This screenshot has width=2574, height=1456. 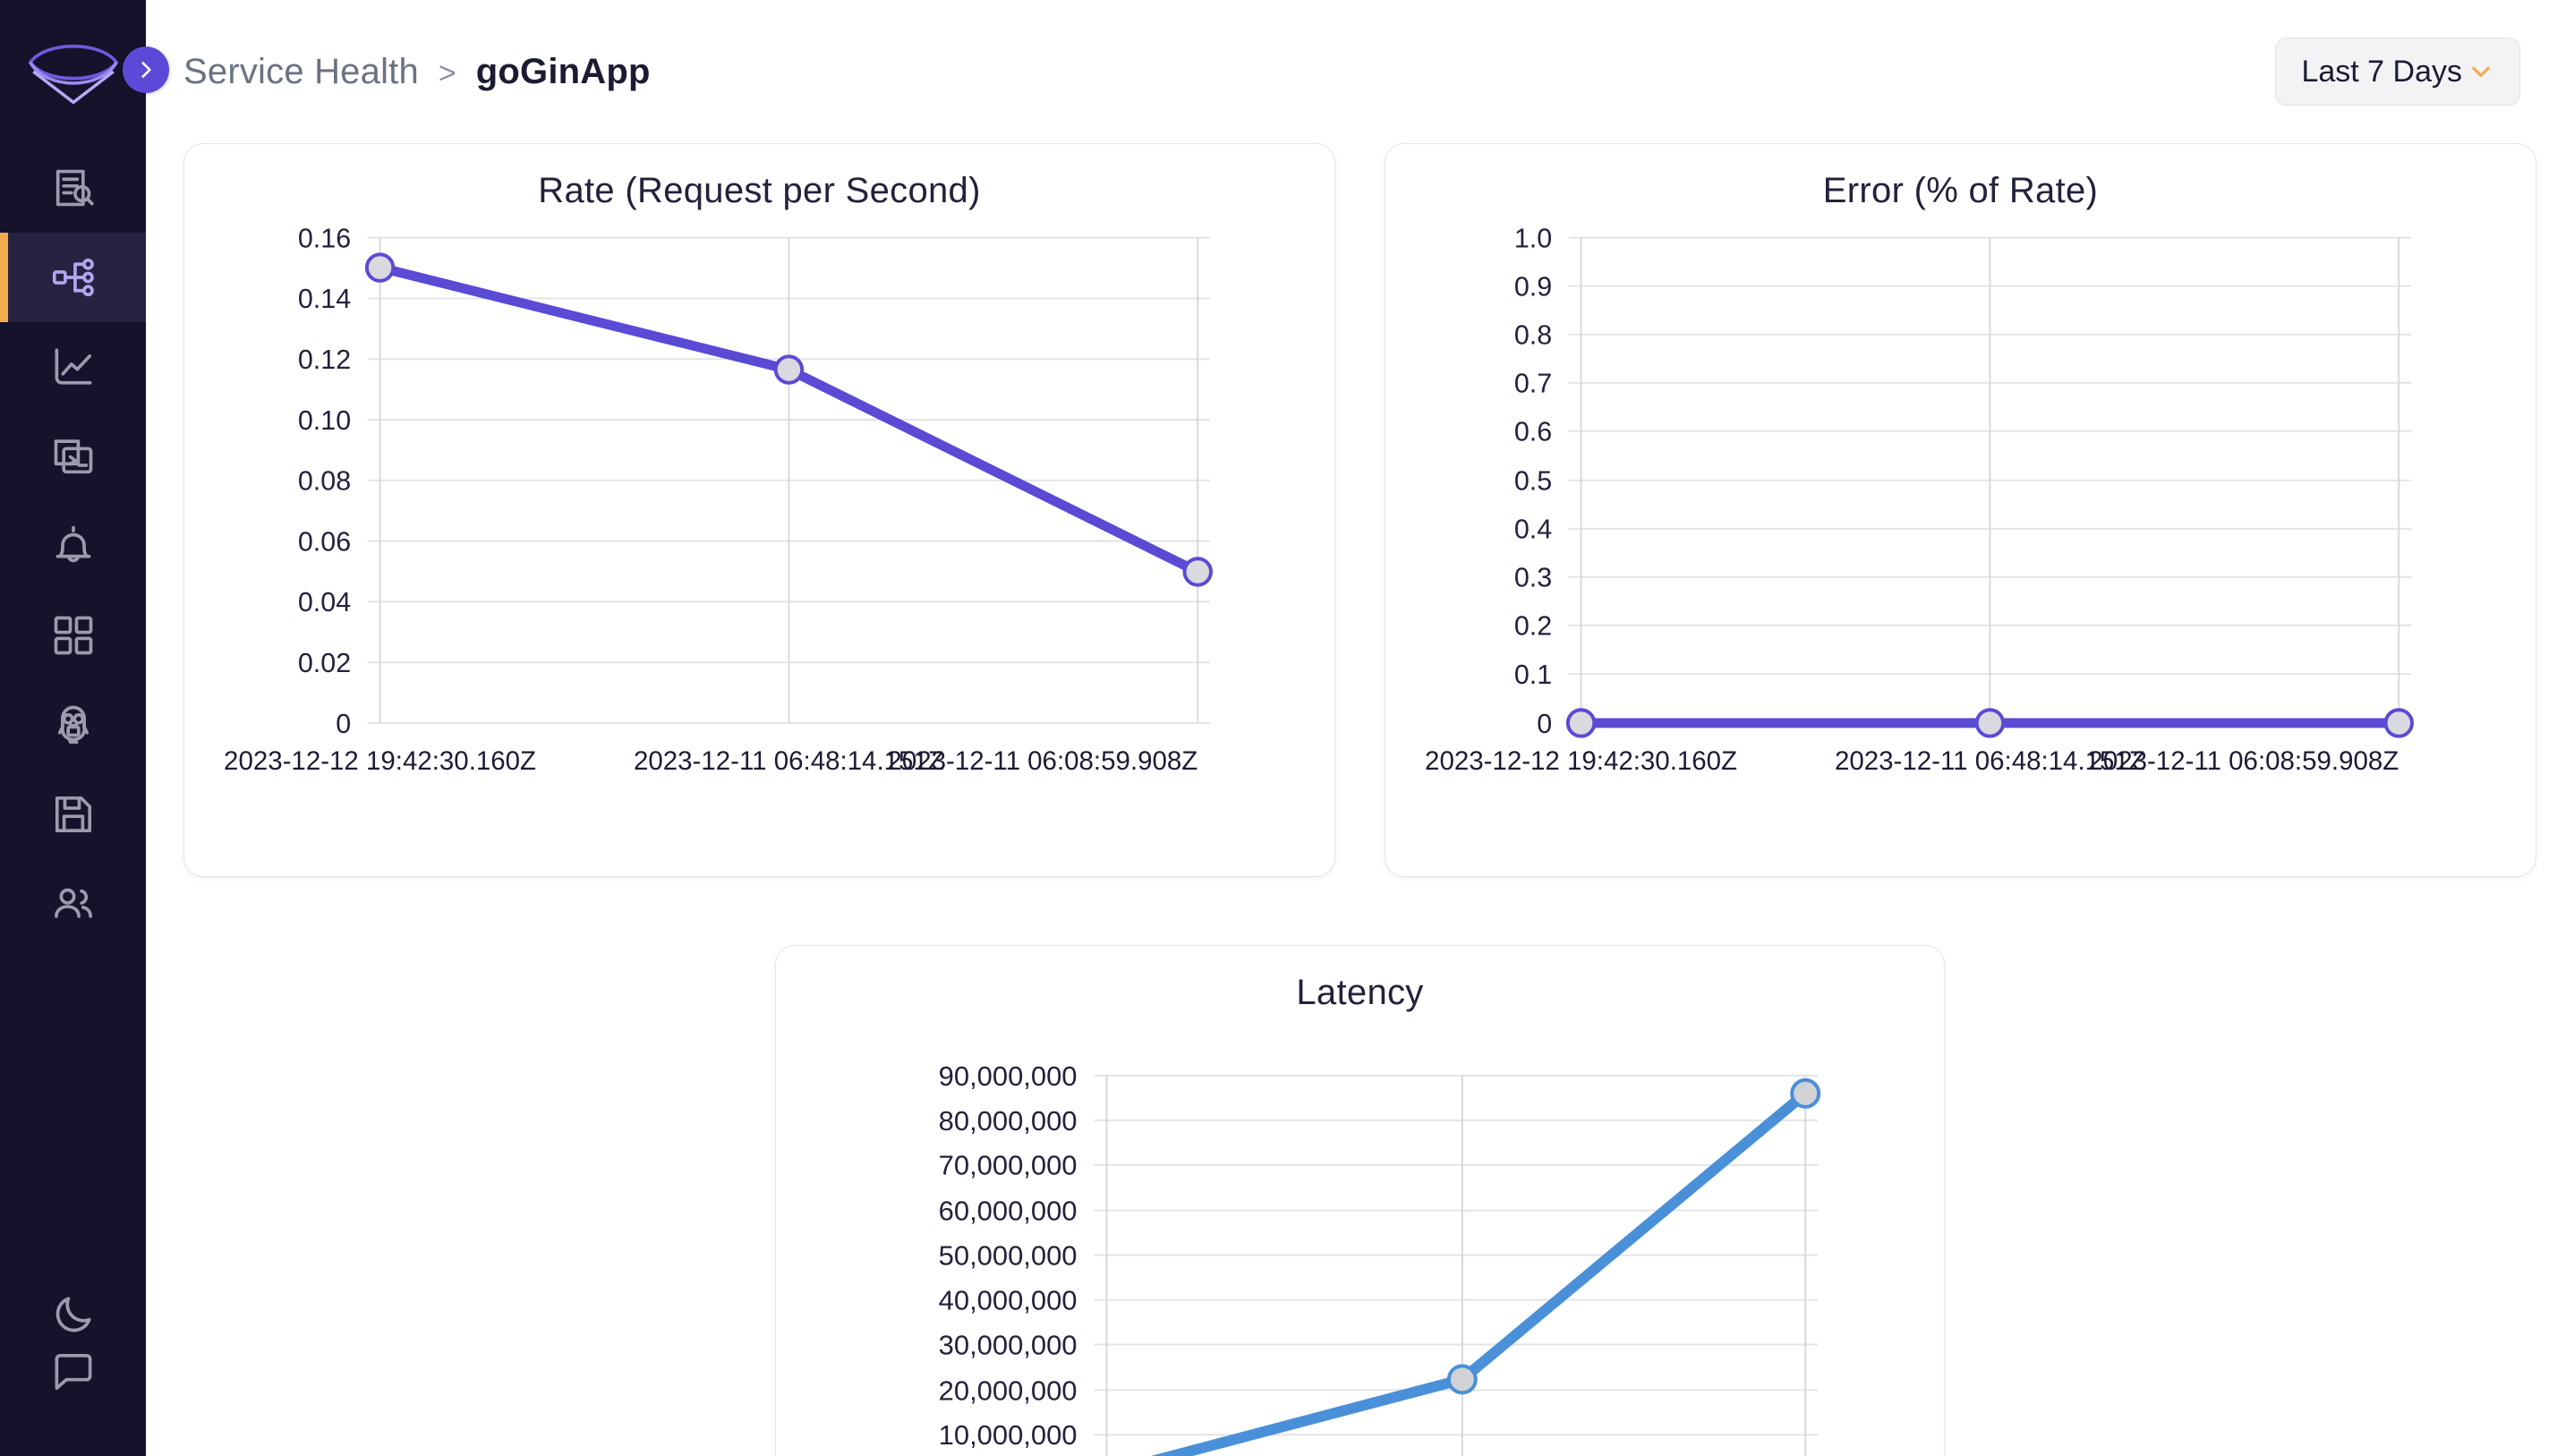 I want to click on sidebar-item-assistant, so click(x=73, y=725).